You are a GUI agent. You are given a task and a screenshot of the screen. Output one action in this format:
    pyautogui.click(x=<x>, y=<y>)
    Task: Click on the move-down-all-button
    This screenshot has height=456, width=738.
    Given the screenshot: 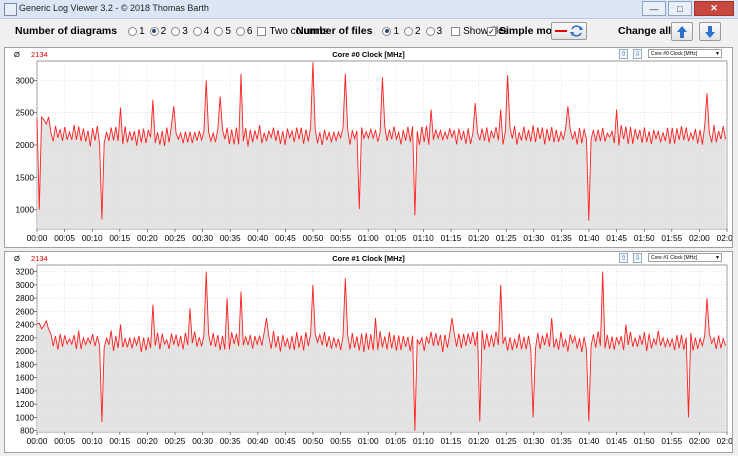 What is the action you would take?
    pyautogui.click(x=710, y=31)
    